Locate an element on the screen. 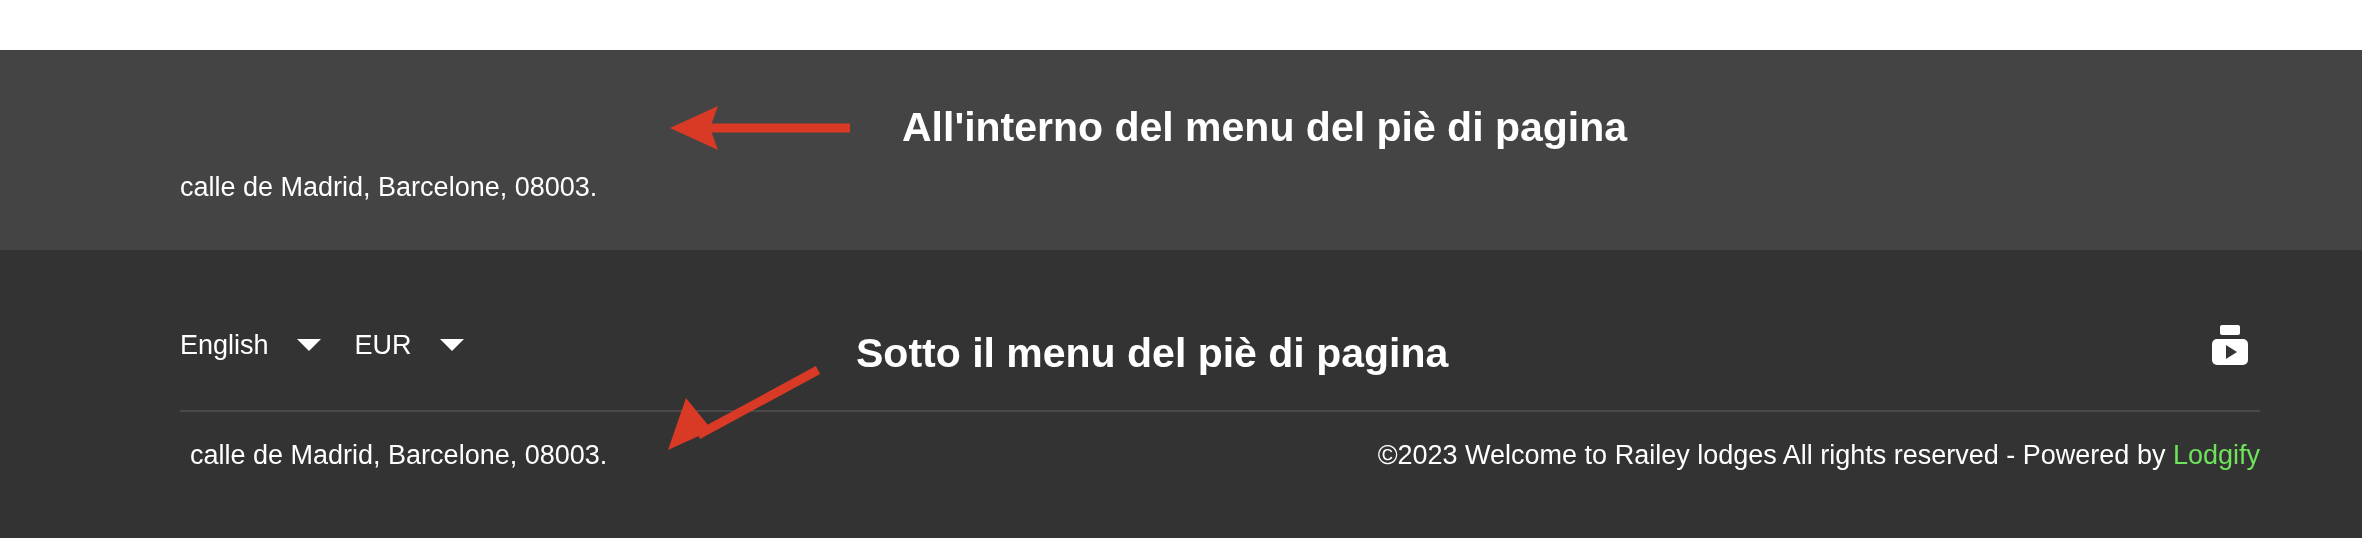 The width and height of the screenshot is (2362, 538). video-play-icon is located at coordinates (2230, 345).